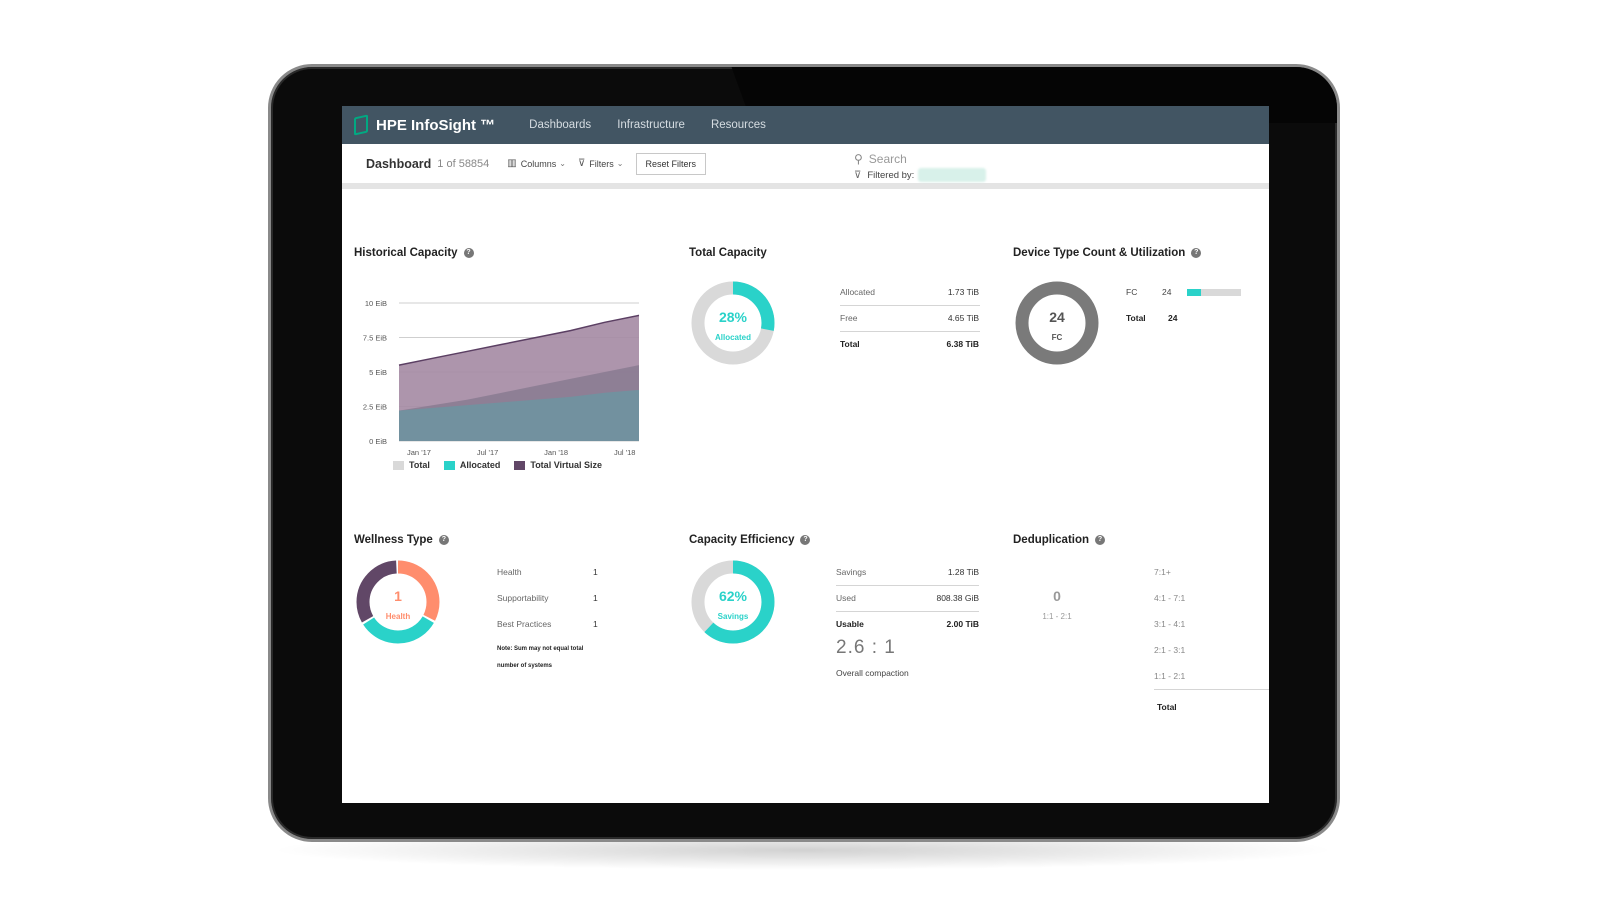  What do you see at coordinates (887, 159) in the screenshot?
I see `search-placeholder: Search` at bounding box center [887, 159].